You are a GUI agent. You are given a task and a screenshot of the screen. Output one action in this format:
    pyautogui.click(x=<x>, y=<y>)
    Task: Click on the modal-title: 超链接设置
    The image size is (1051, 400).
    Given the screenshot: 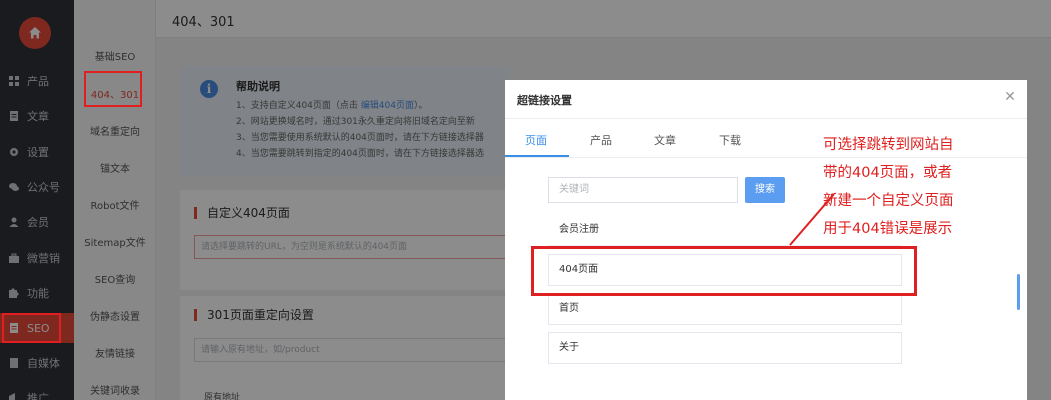 What is the action you would take?
    pyautogui.click(x=544, y=100)
    